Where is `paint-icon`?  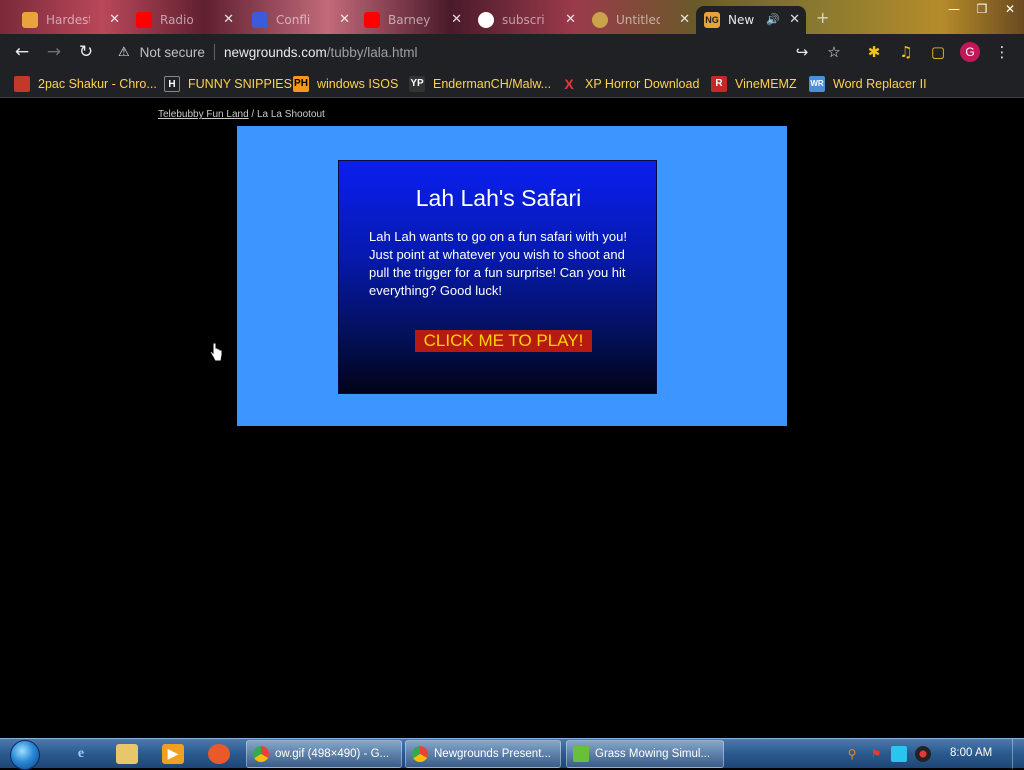
paint-icon is located at coordinates (219, 754).